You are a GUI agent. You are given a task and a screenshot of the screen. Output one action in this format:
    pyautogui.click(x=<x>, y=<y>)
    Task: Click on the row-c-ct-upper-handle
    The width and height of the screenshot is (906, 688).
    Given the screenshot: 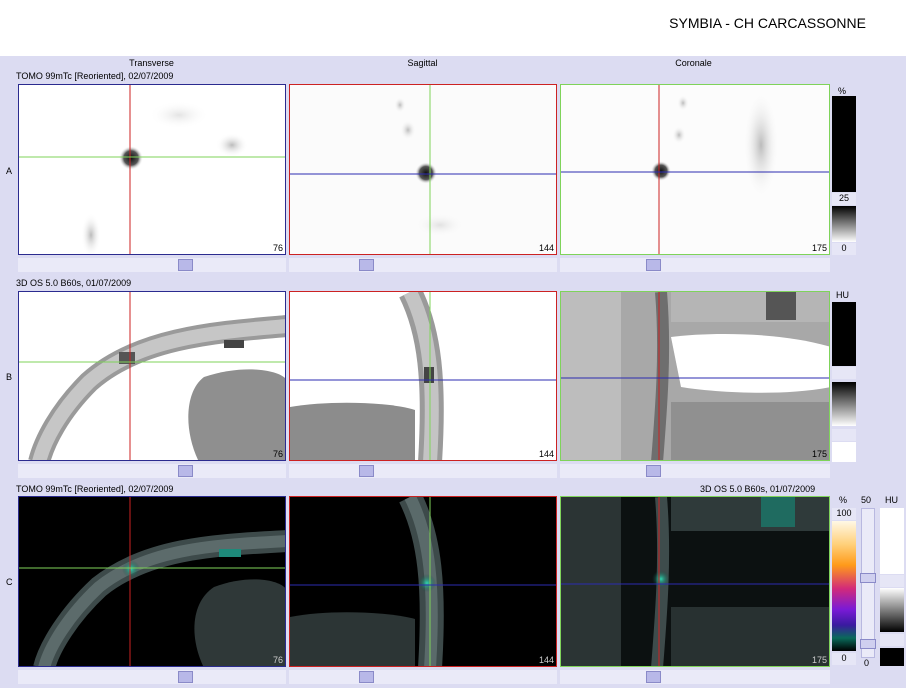 What is the action you would take?
    pyautogui.click(x=892, y=581)
    